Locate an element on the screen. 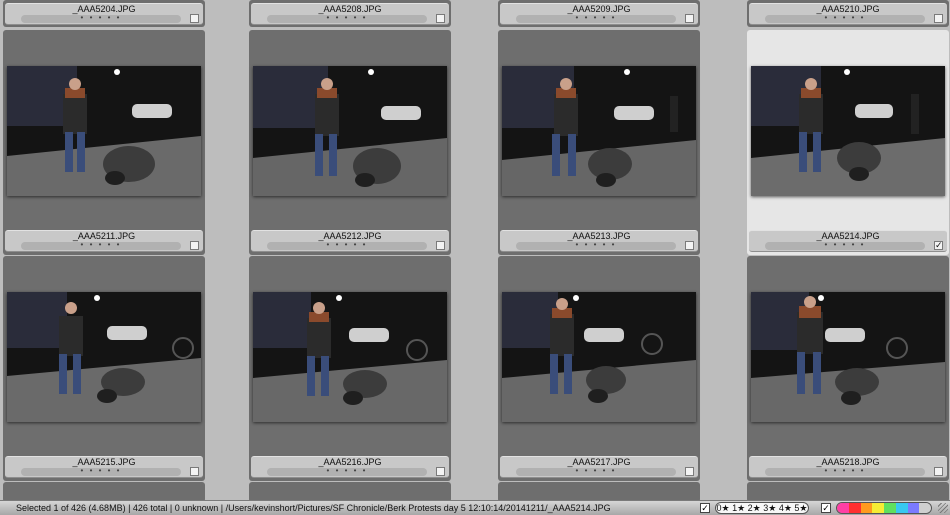 This screenshot has width=950, height=515. thumbnail-cell: _AAA5215.JPG • • • • • is located at coordinates (104, 368).